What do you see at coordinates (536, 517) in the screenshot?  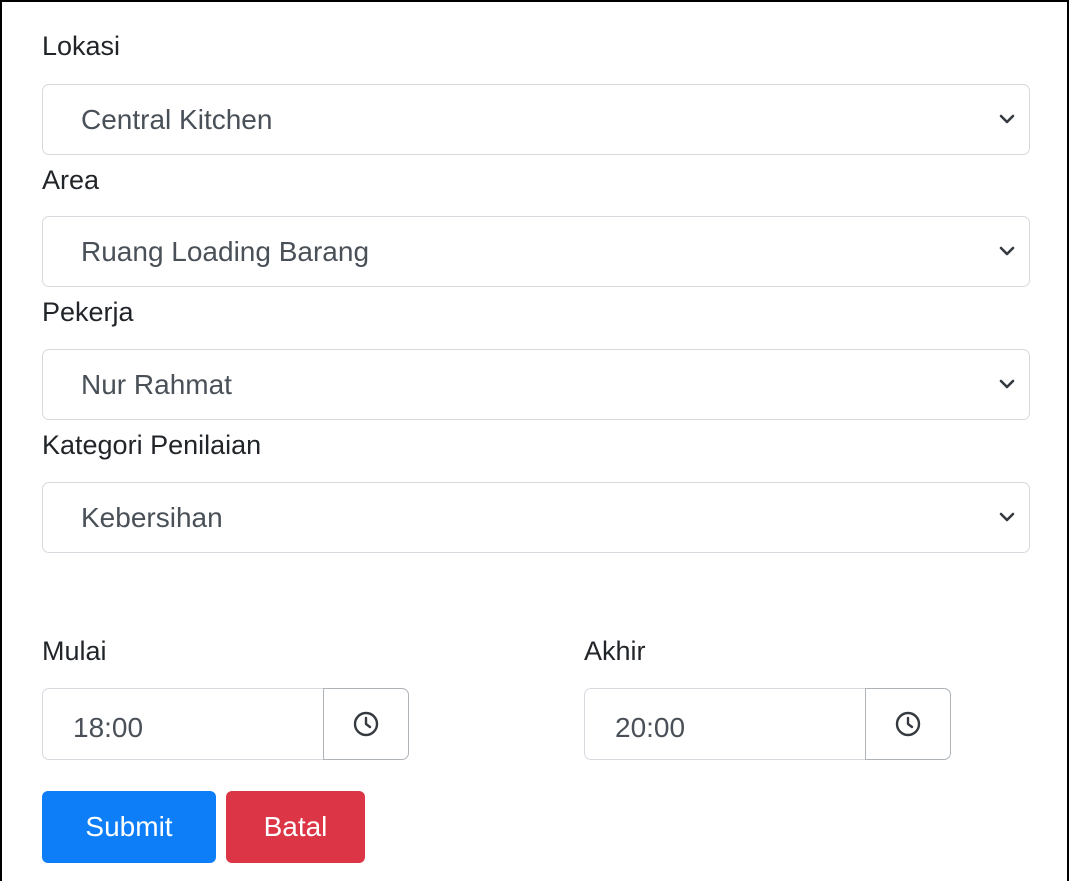 I see `kategori-select: Kebersihan` at bounding box center [536, 517].